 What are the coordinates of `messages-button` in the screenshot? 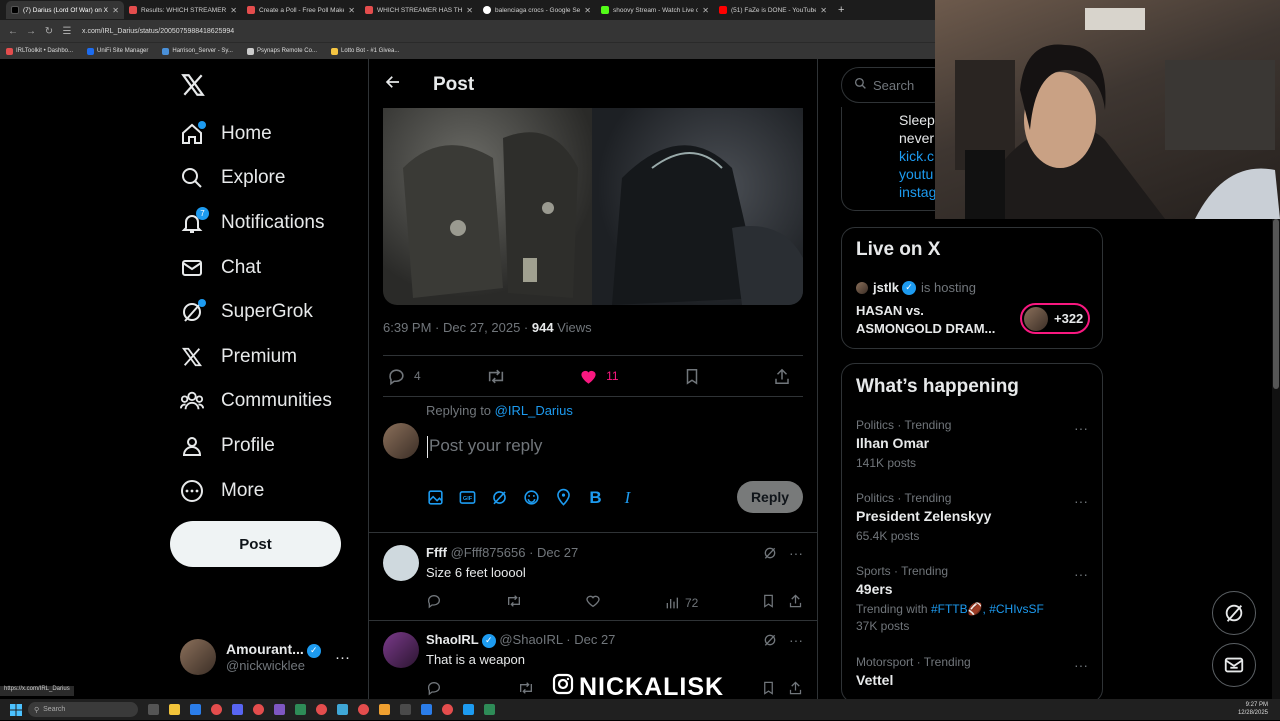 It's located at (1234, 665).